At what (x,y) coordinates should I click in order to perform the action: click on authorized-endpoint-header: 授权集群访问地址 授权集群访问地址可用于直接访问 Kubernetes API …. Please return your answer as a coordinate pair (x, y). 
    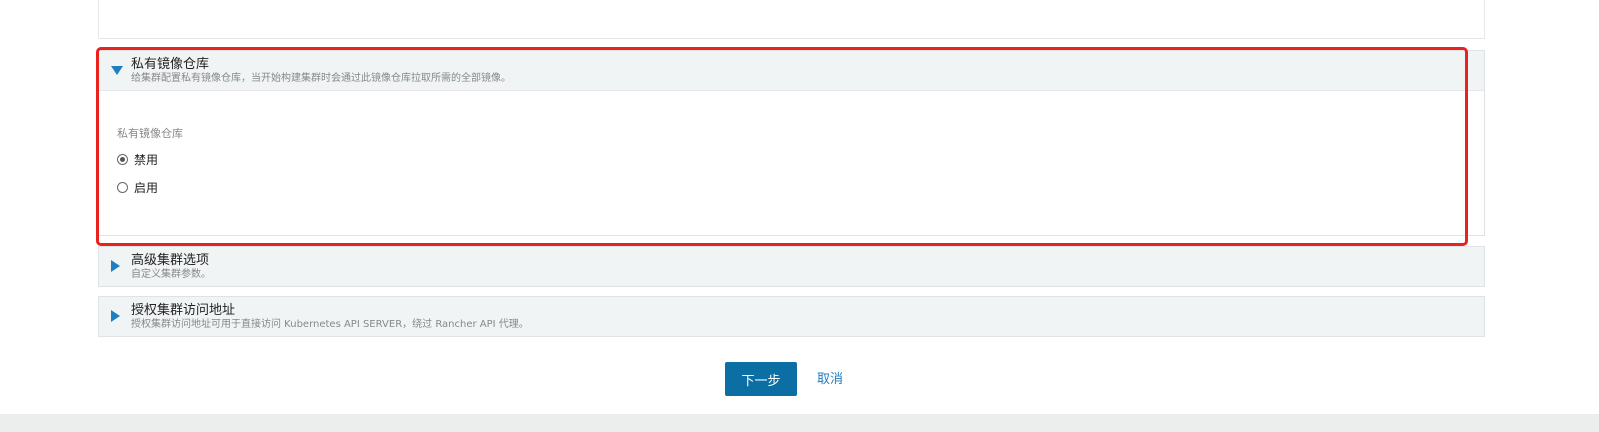
    Looking at the image, I should click on (791, 316).